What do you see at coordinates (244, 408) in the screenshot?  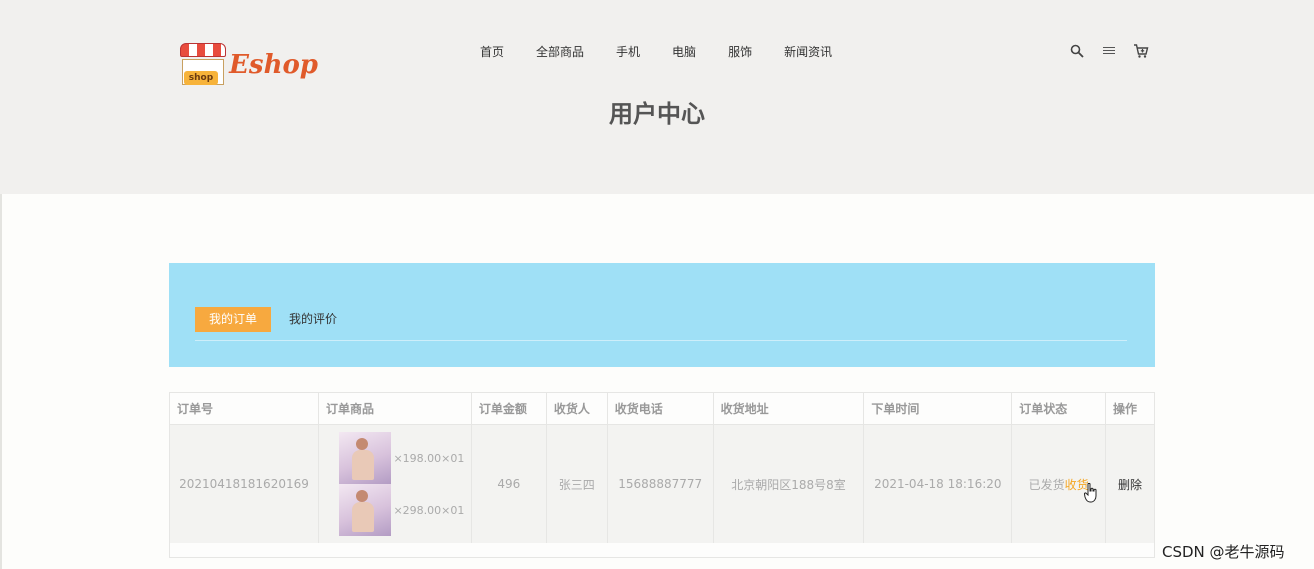 I see `col-header-order-no: 订单号` at bounding box center [244, 408].